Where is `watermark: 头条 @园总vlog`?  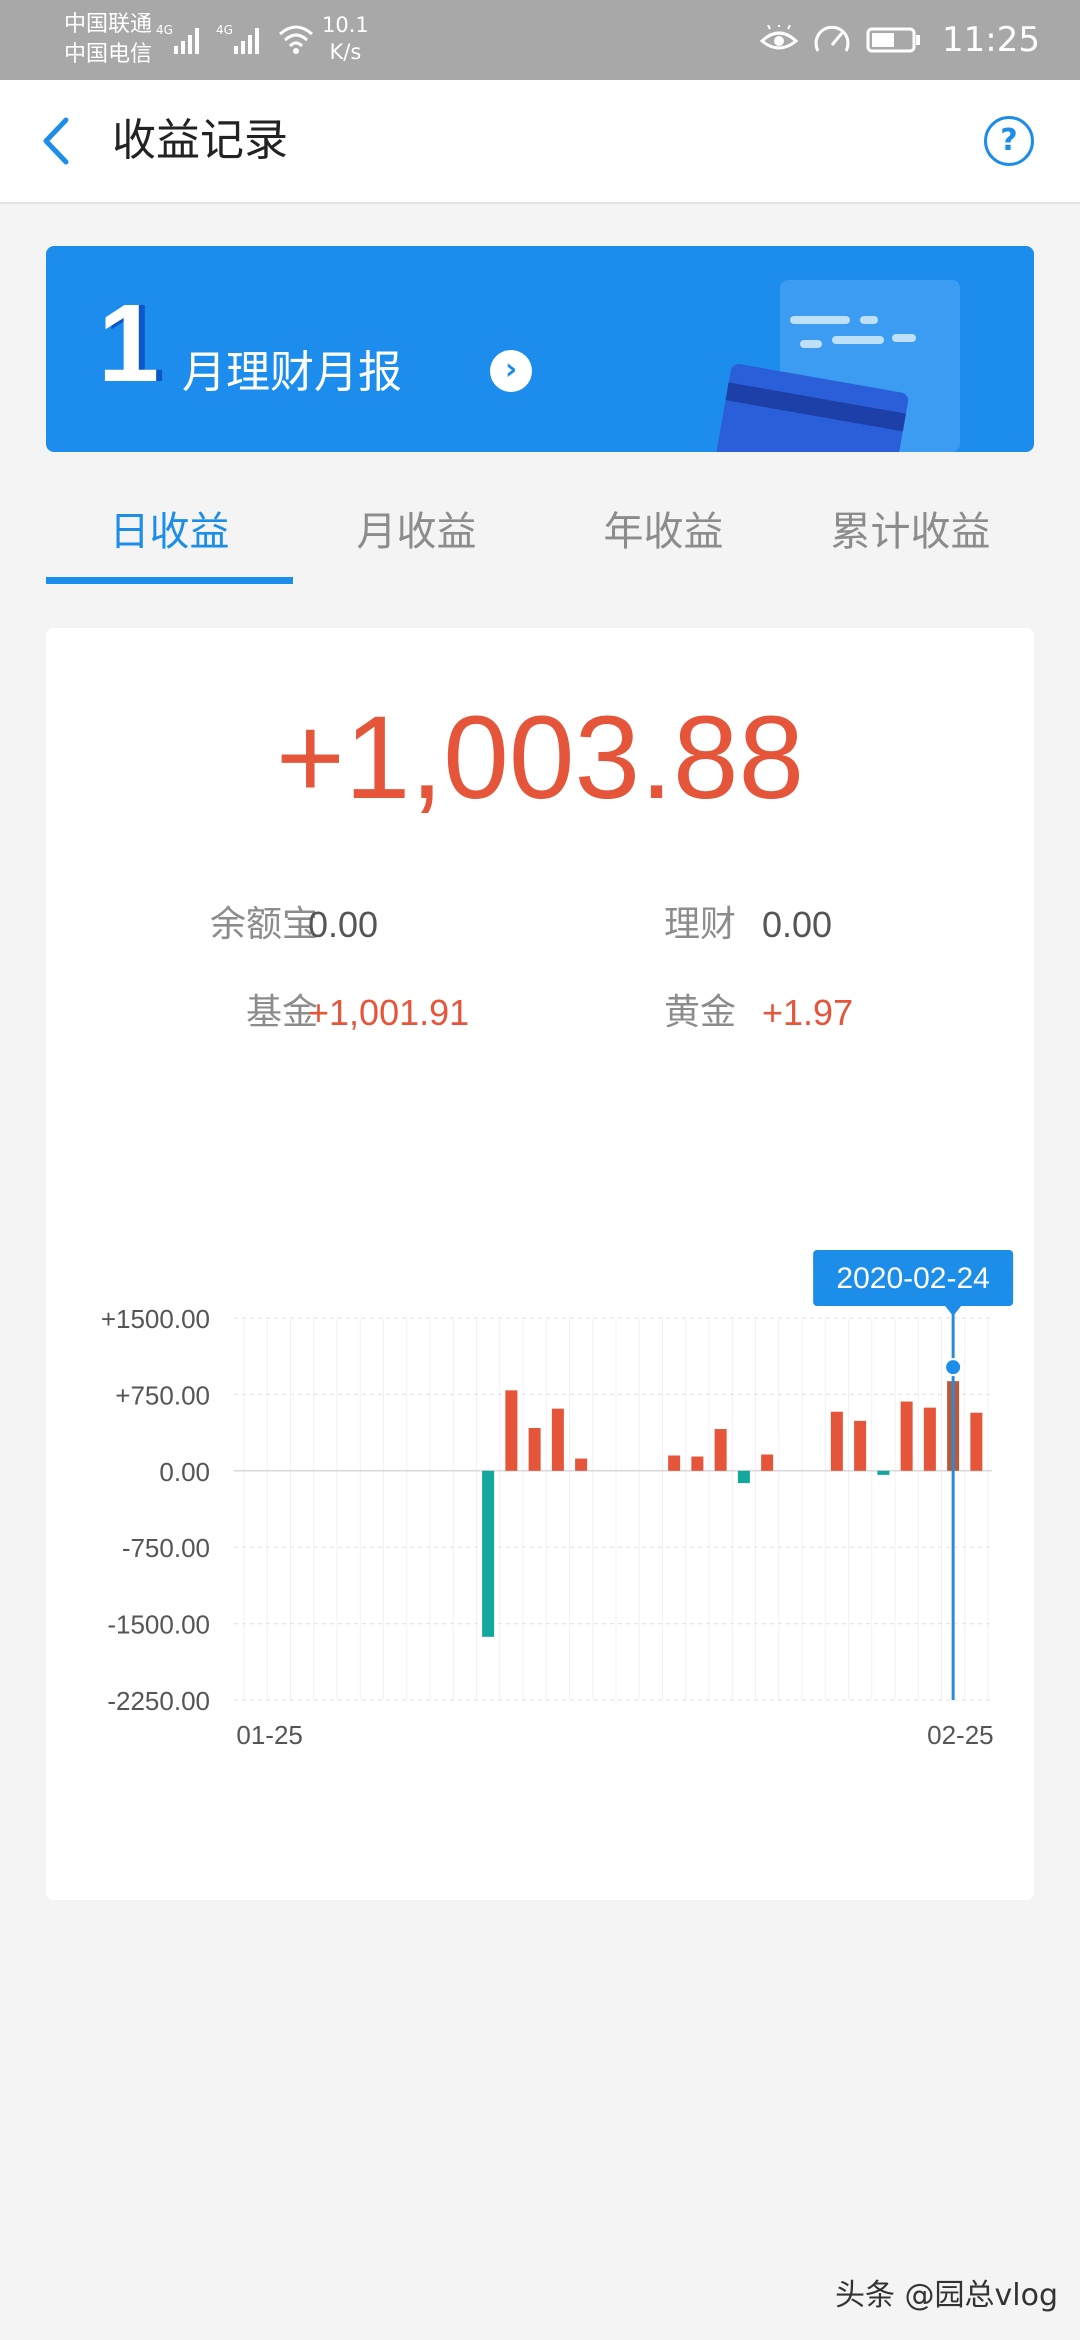
watermark: 头条 @园总vlog is located at coordinates (946, 2295).